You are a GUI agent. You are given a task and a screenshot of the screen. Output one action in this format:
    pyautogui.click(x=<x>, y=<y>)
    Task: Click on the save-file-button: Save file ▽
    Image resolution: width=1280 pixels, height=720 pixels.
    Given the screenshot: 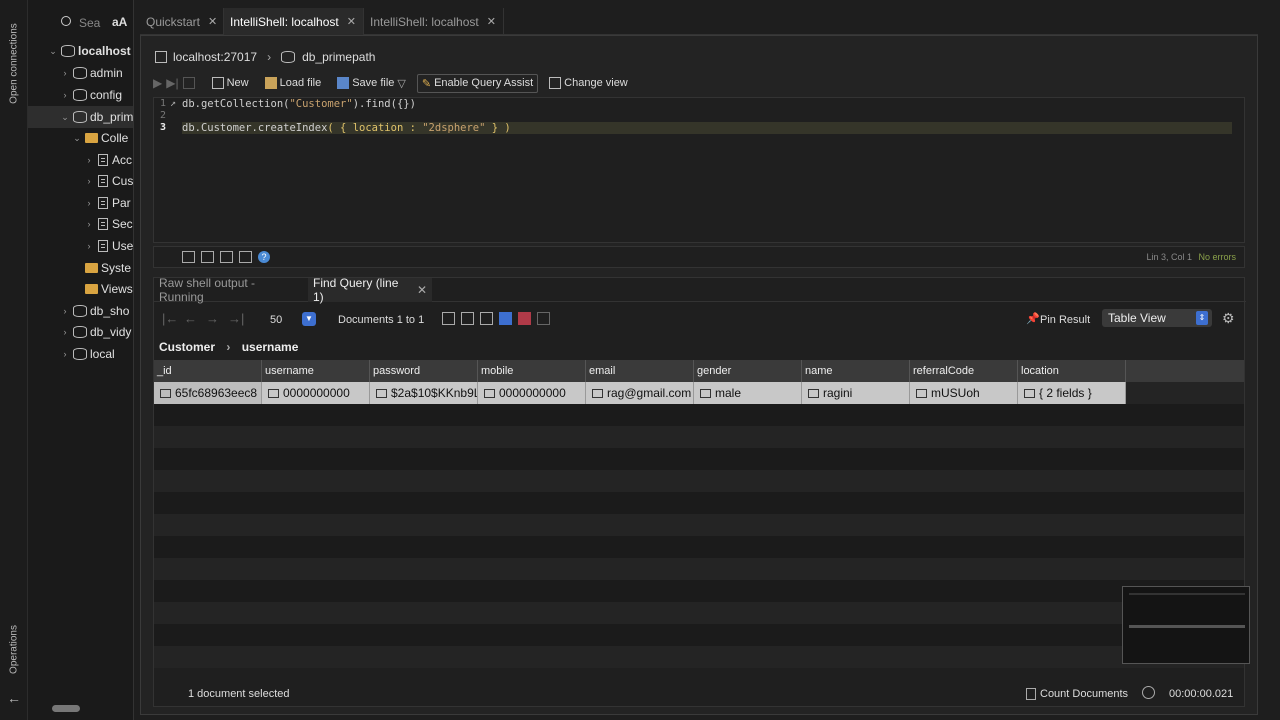 What is the action you would take?
    pyautogui.click(x=371, y=83)
    